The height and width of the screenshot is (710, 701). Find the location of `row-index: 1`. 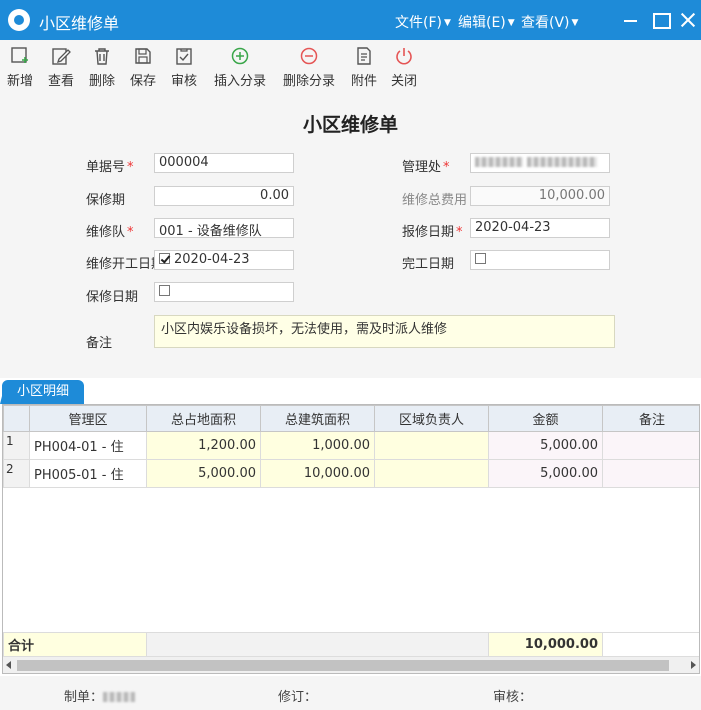

row-index: 1 is located at coordinates (16, 445).